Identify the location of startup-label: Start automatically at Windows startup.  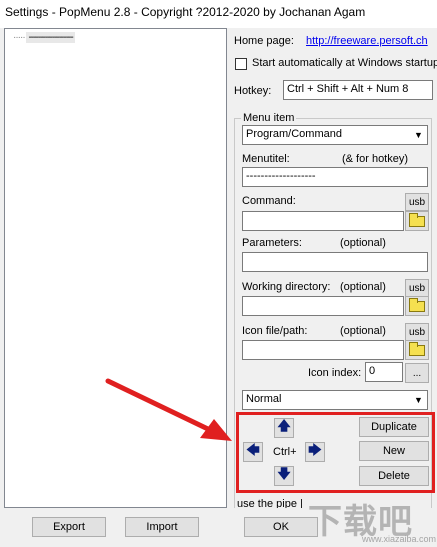
(344, 63).